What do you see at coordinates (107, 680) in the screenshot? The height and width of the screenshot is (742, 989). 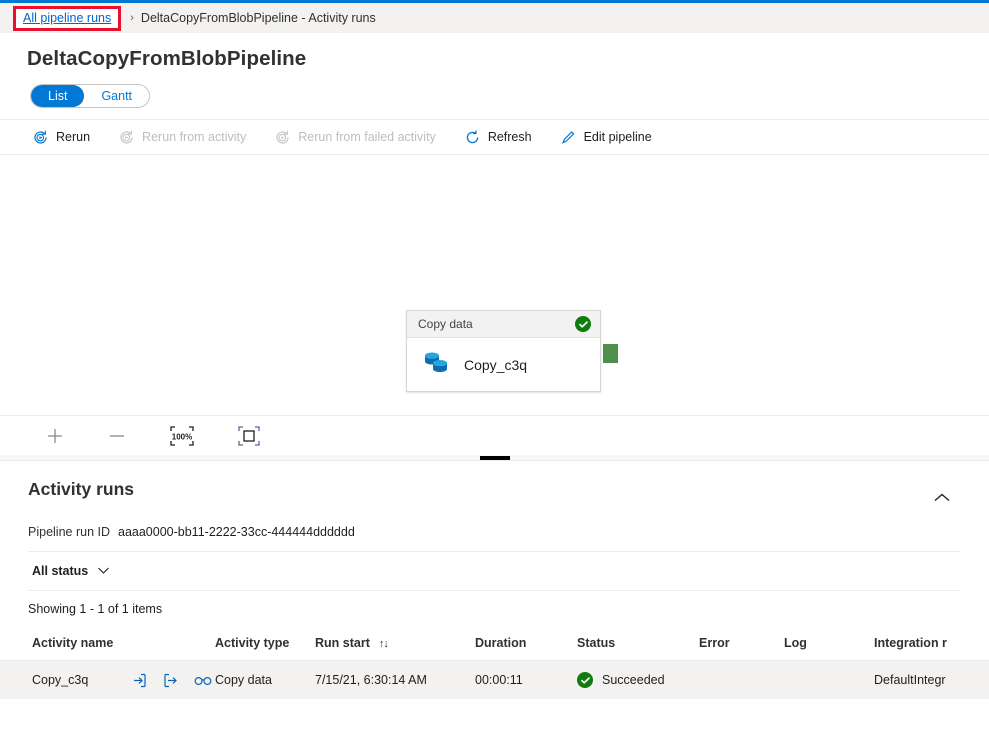 I see `cell-activity-name: Copy_c3q` at bounding box center [107, 680].